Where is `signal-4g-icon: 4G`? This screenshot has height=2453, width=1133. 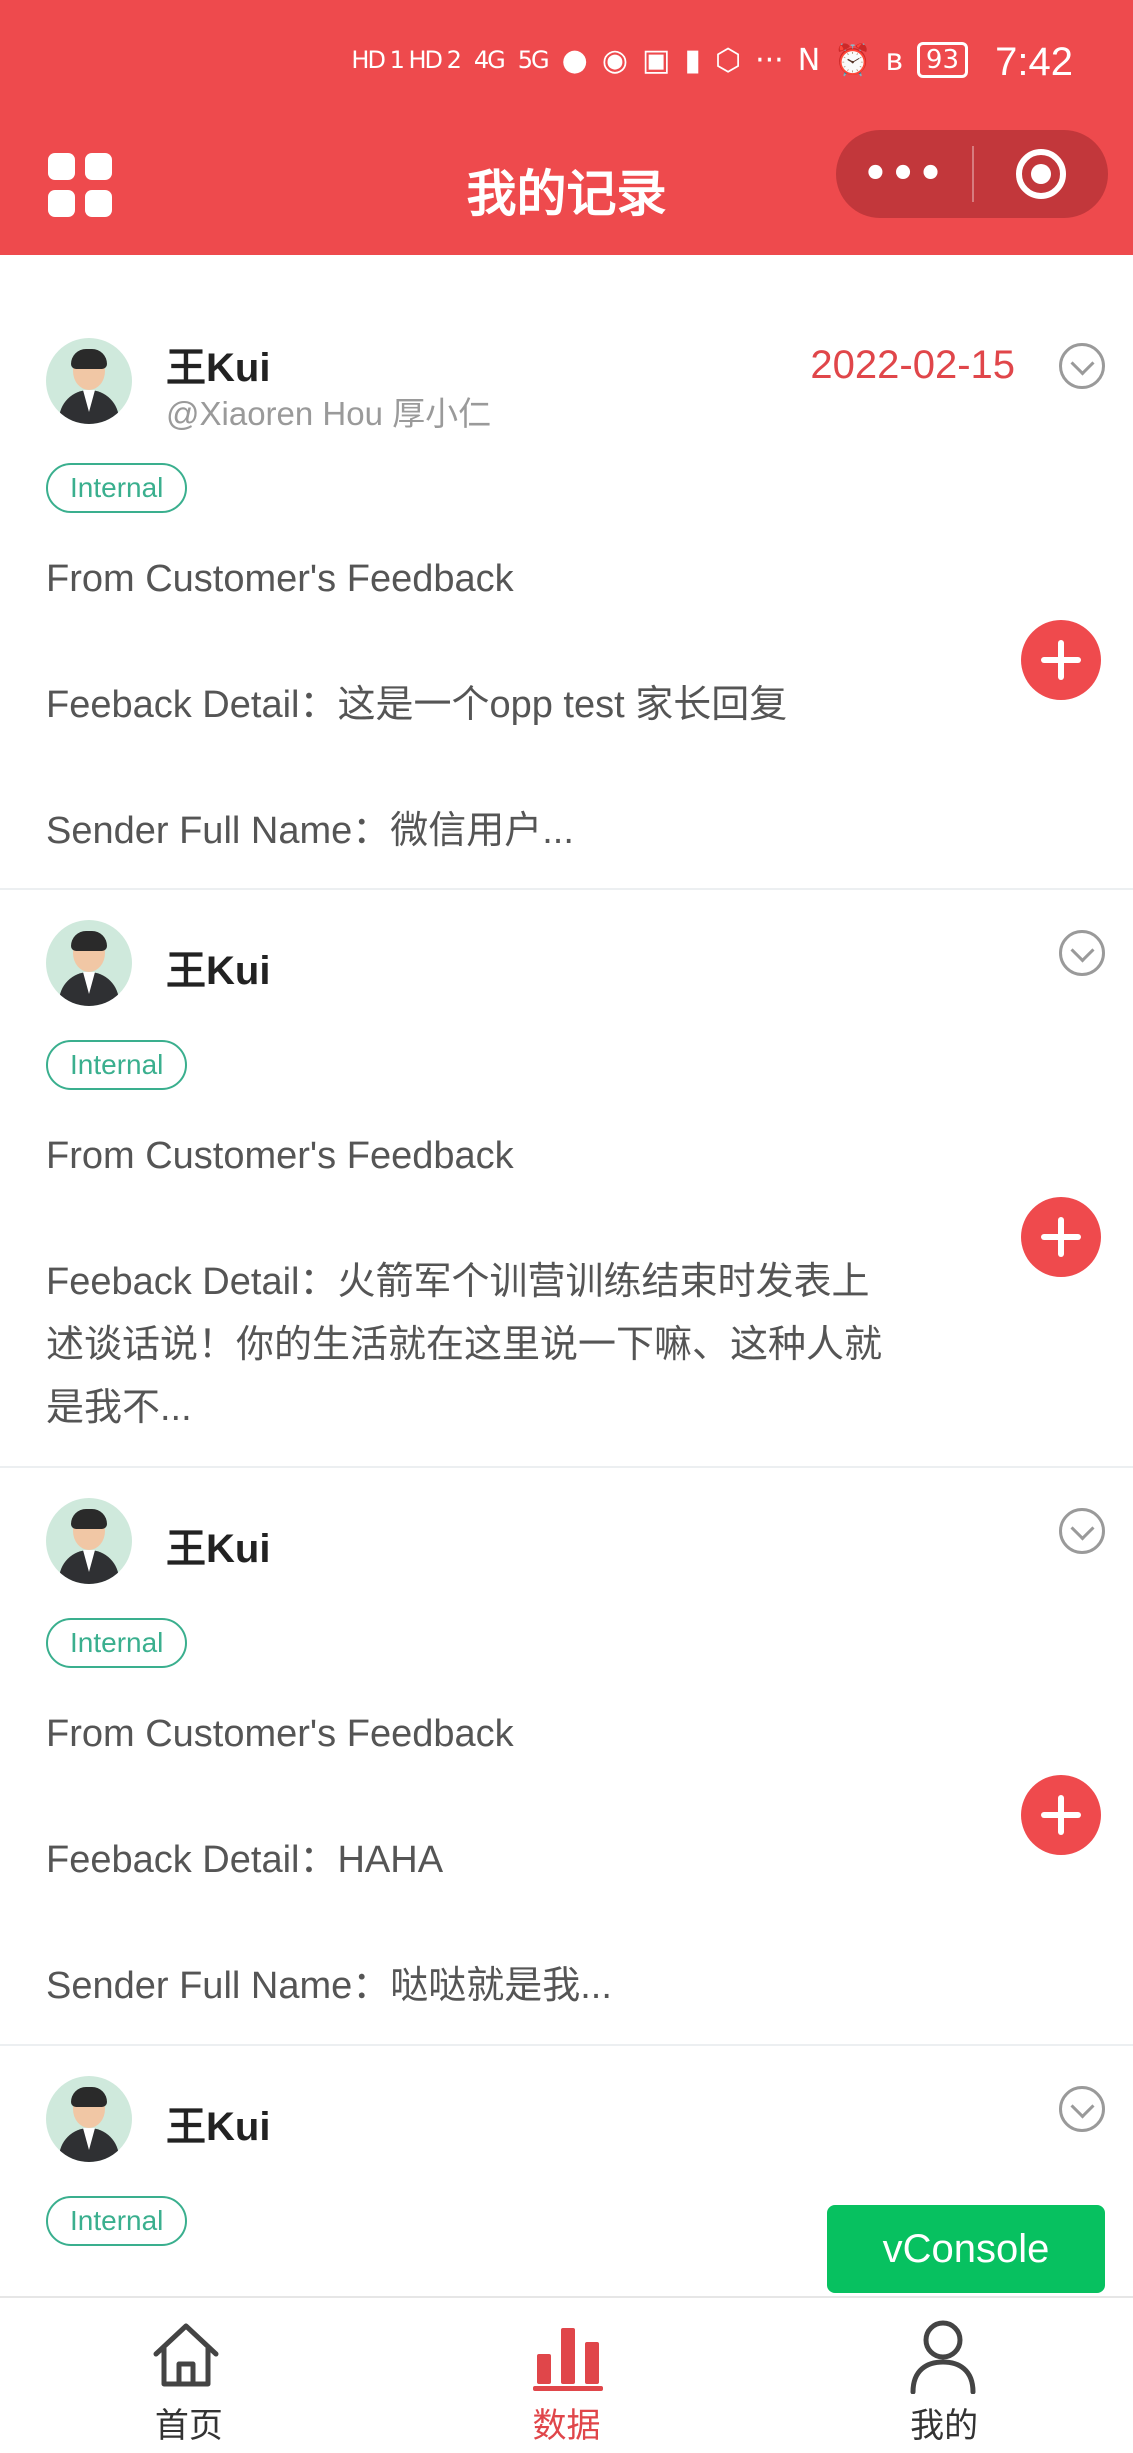 signal-4g-icon: 4G is located at coordinates (489, 60).